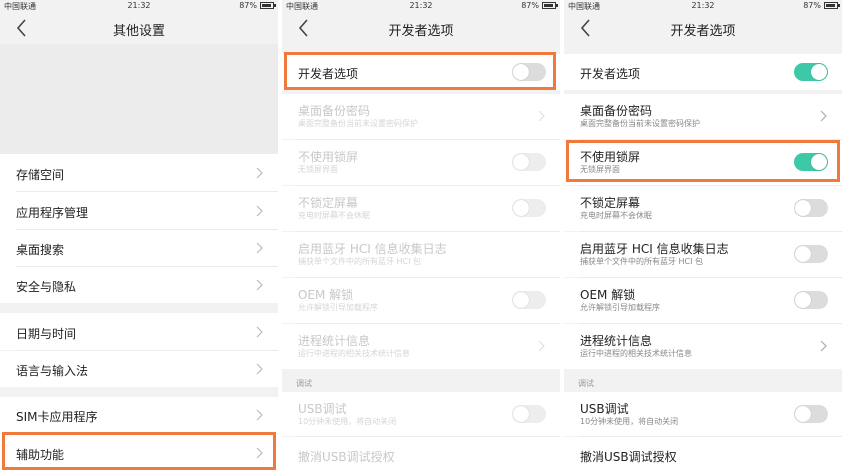  I want to click on menu-item-label: 桌面搜索, so click(40, 250).